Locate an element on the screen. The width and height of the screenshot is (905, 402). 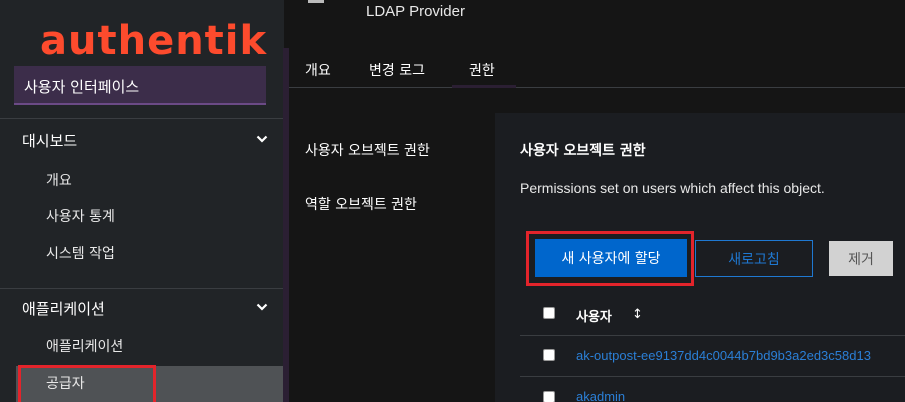
secnav-user-object-permissions: 사용자 오브젝트 권한 is located at coordinates (367, 150).